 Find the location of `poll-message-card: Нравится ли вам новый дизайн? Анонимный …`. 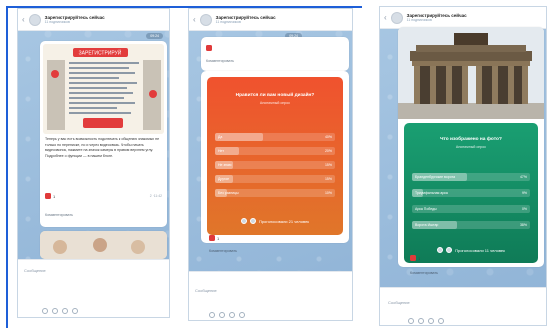

poll-message-card: Нравится ли вам новый дизайн? Анонимный … is located at coordinates (275, 157).